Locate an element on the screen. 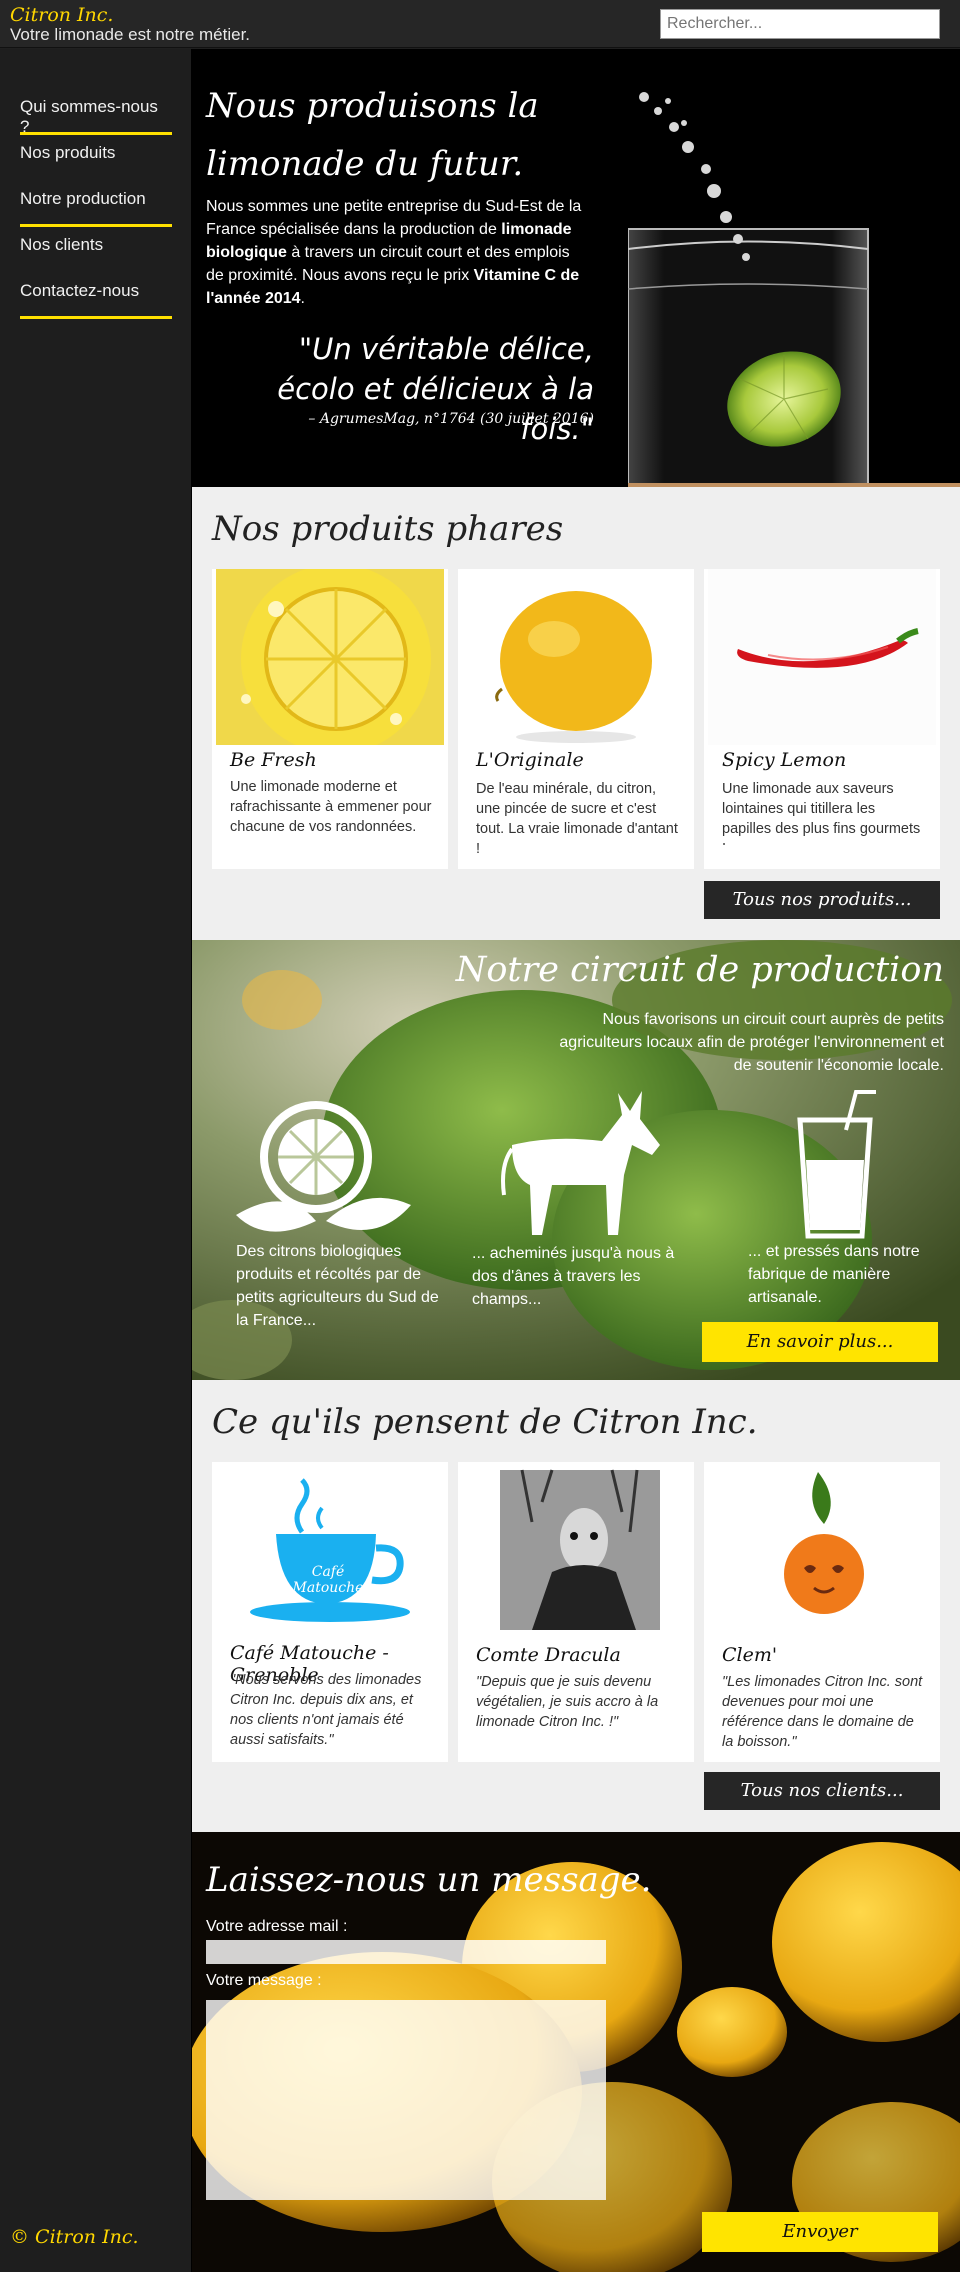  production-title: Notre circuit de production is located at coordinates (699, 970).